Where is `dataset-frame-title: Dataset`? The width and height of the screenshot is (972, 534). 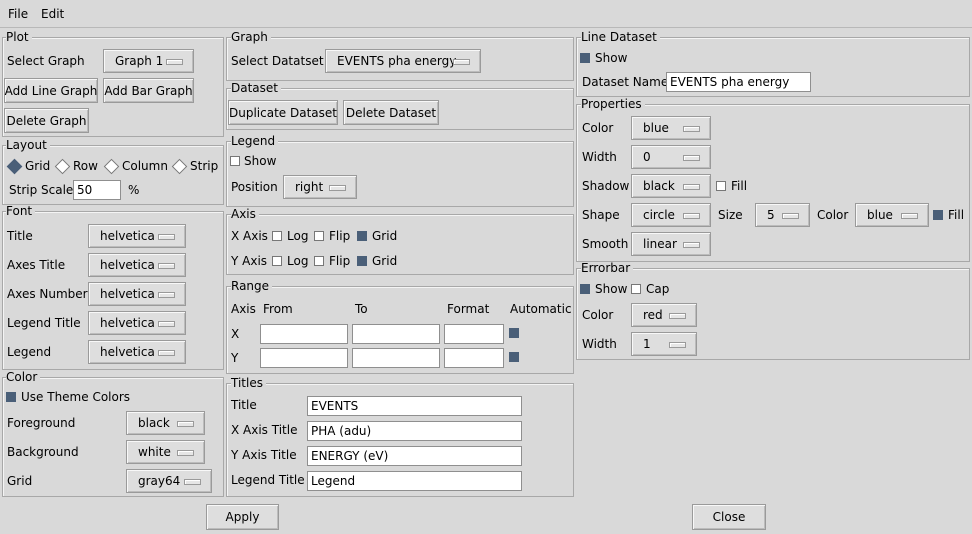 dataset-frame-title: Dataset is located at coordinates (256, 88).